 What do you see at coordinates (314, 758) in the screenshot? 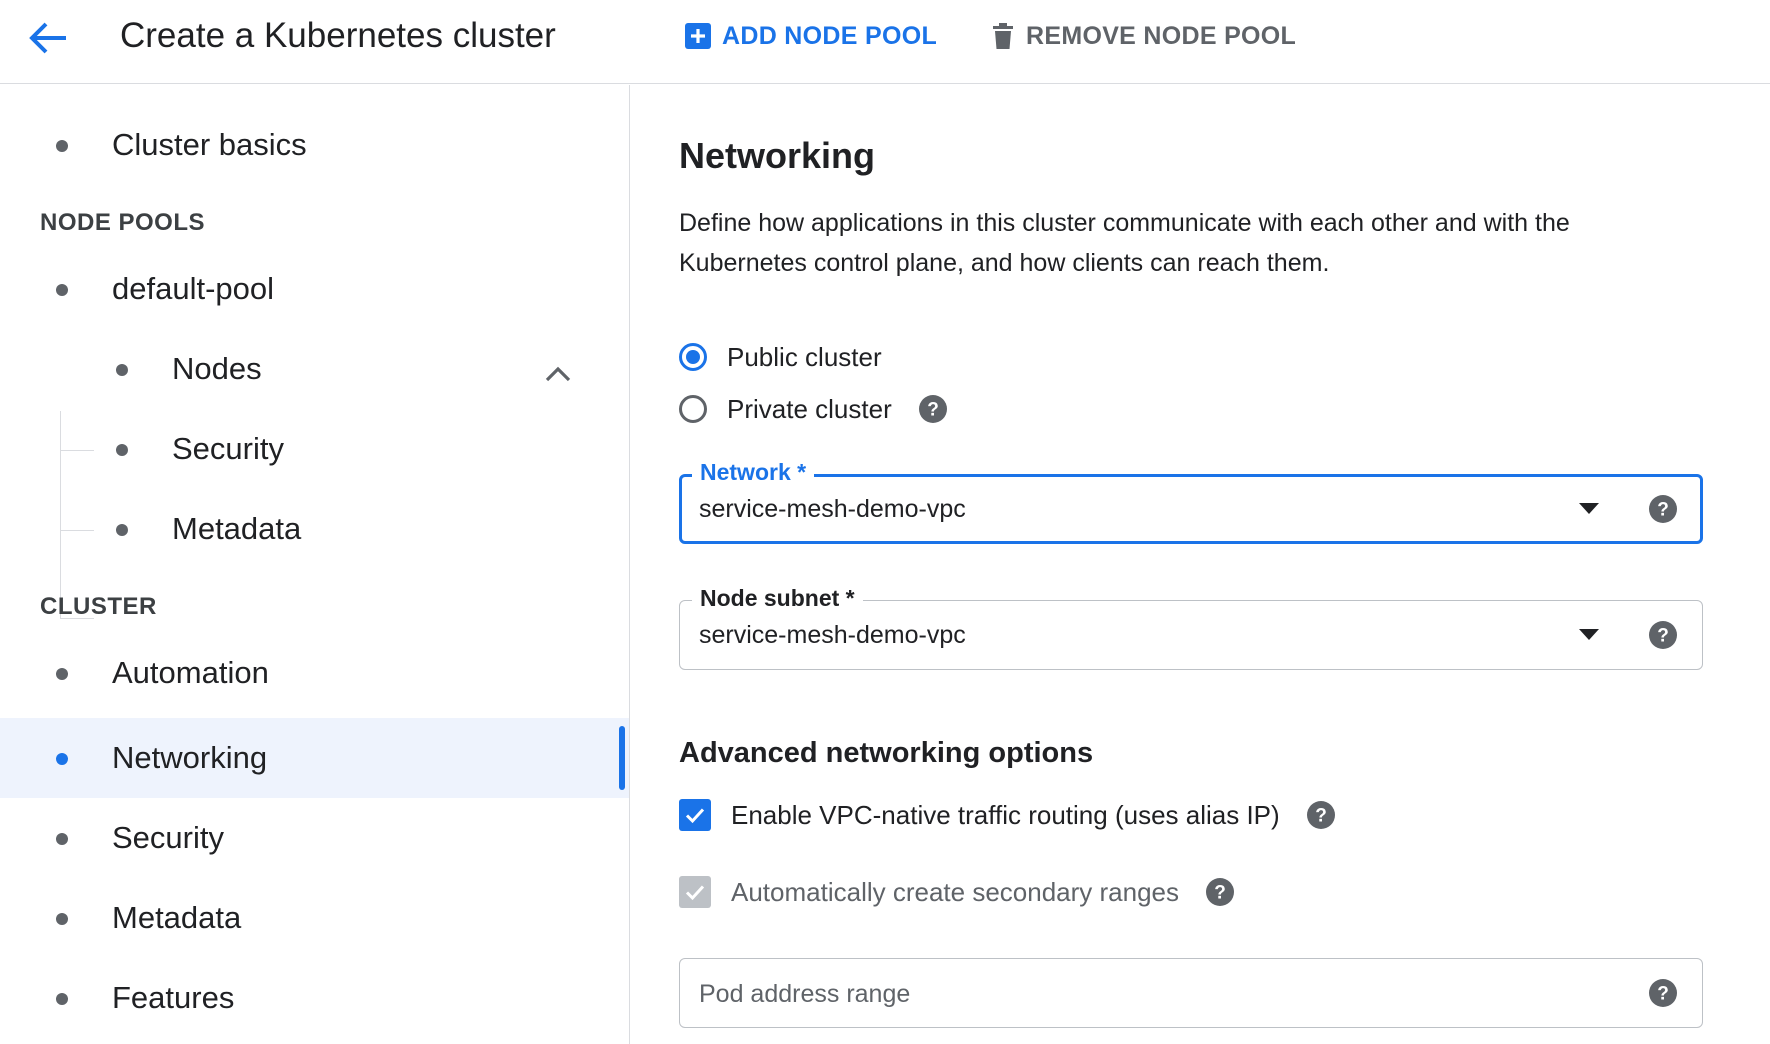
I see `sidebar-item-networking: Networking` at bounding box center [314, 758].